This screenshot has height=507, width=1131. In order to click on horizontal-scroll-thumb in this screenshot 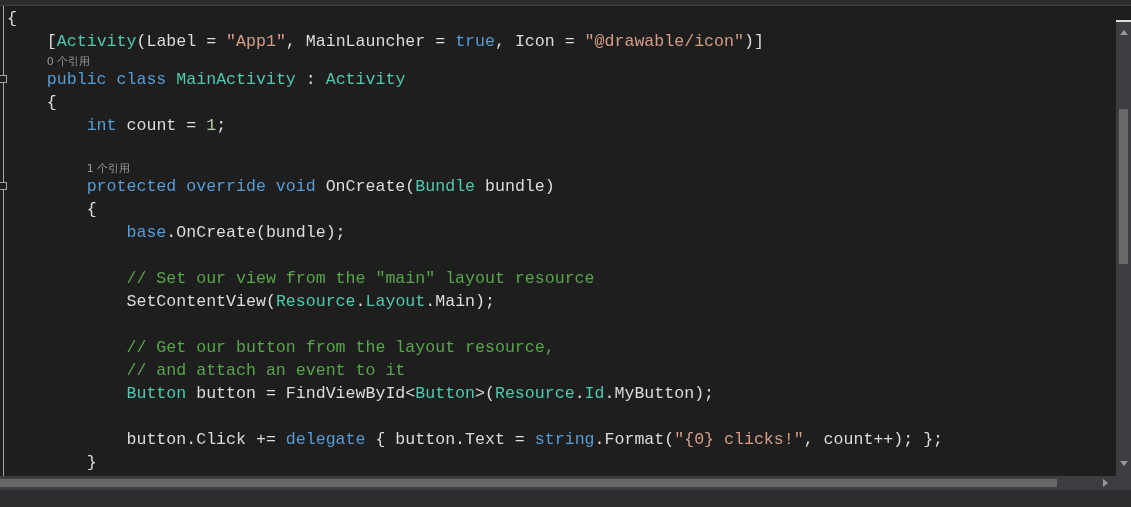, I will do `click(528, 483)`.